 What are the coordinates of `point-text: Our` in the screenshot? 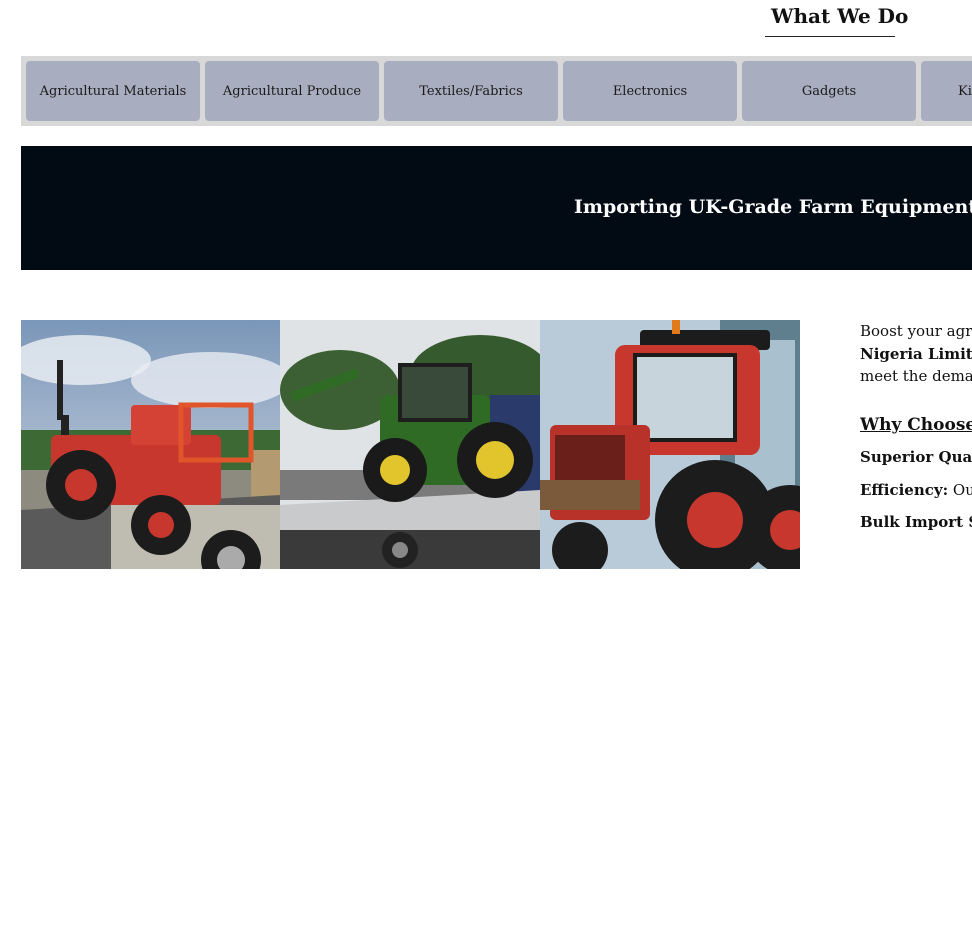 It's located at (962, 489).